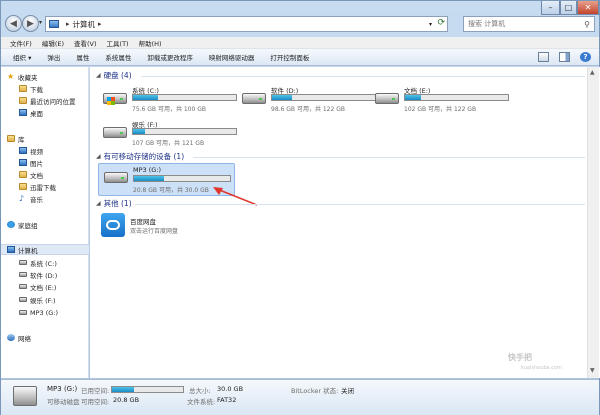  Describe the element at coordinates (147, 389) in the screenshot. I see `details-usage-bar` at that location.